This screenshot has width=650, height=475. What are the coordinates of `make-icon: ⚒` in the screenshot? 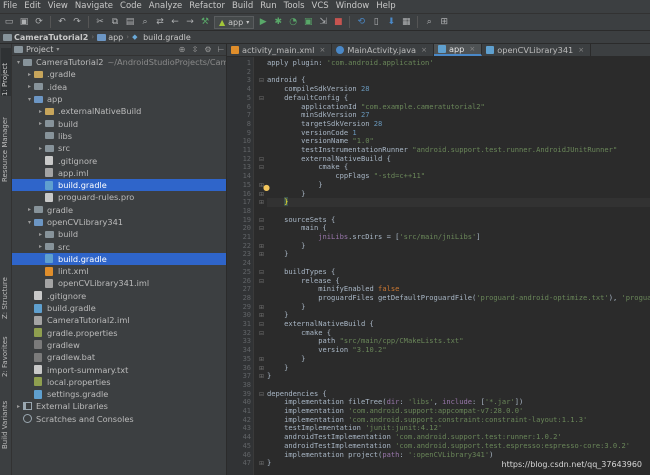 It's located at (205, 22).